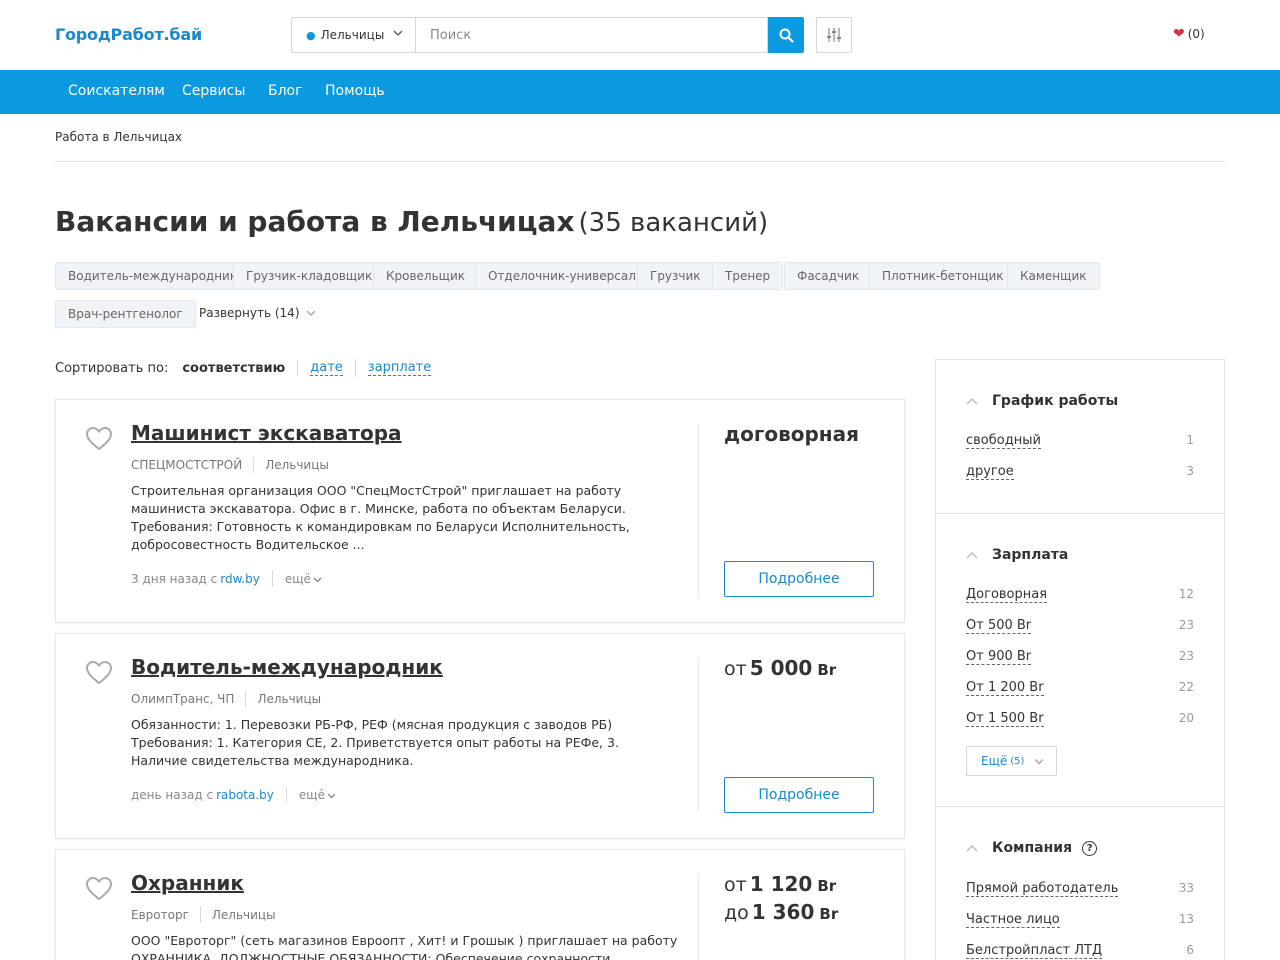 The image size is (1280, 960). What do you see at coordinates (116, 91) in the screenshot?
I see `nav-item-seekers: Соискателям` at bounding box center [116, 91].